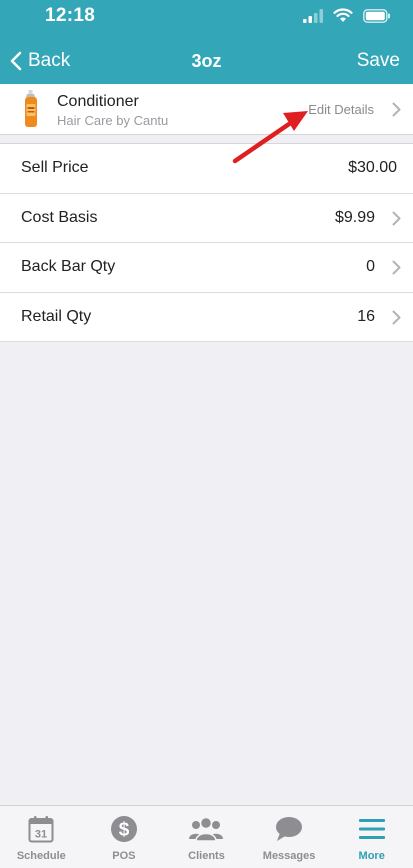 This screenshot has height=868, width=413. I want to click on tab-schedule: 31 Schedule, so click(41, 837).